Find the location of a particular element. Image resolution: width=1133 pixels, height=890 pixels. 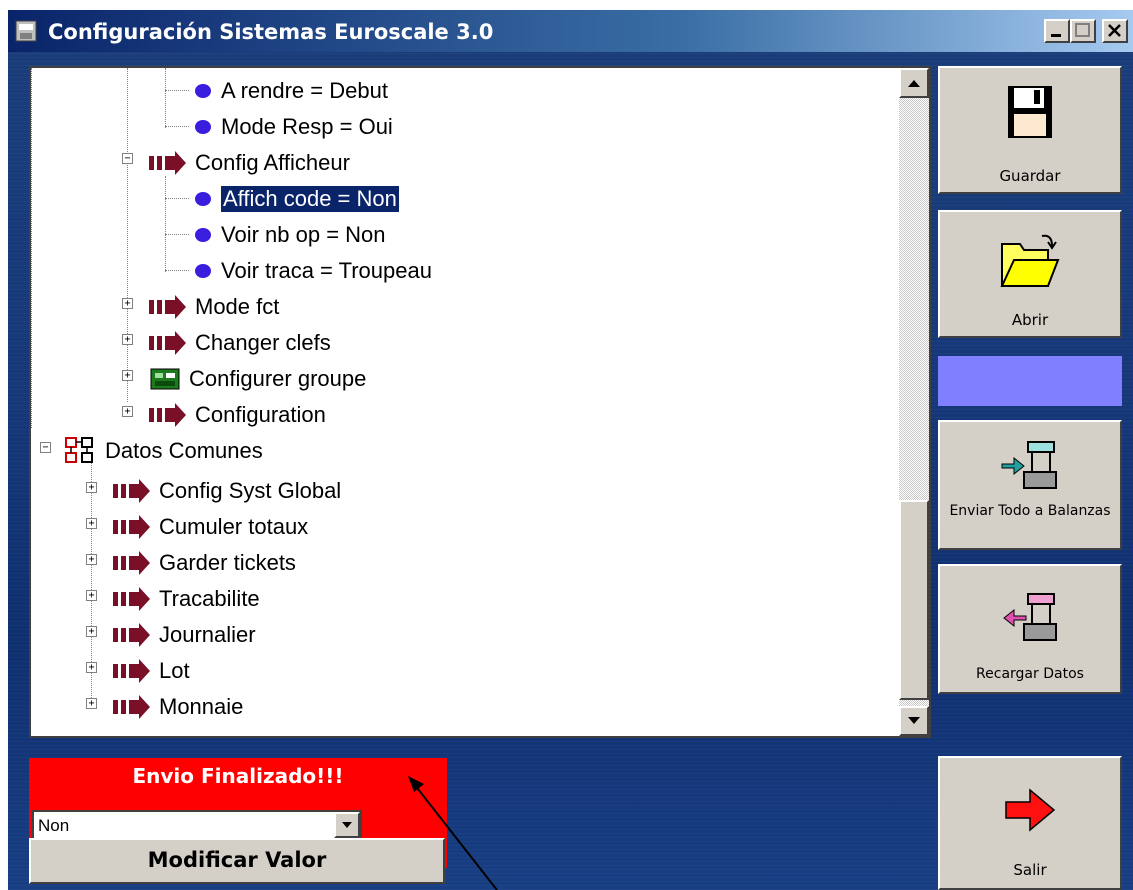

accent-bar is located at coordinates (1030, 381).